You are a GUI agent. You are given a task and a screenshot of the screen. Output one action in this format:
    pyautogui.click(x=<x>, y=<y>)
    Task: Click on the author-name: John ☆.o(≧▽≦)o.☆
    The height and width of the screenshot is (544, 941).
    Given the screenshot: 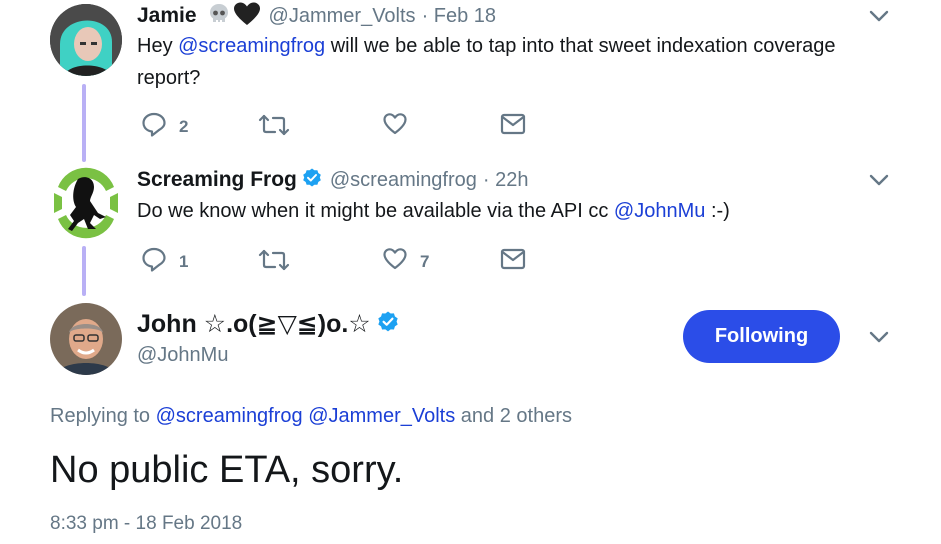 What is the action you would take?
    pyautogui.click(x=254, y=324)
    